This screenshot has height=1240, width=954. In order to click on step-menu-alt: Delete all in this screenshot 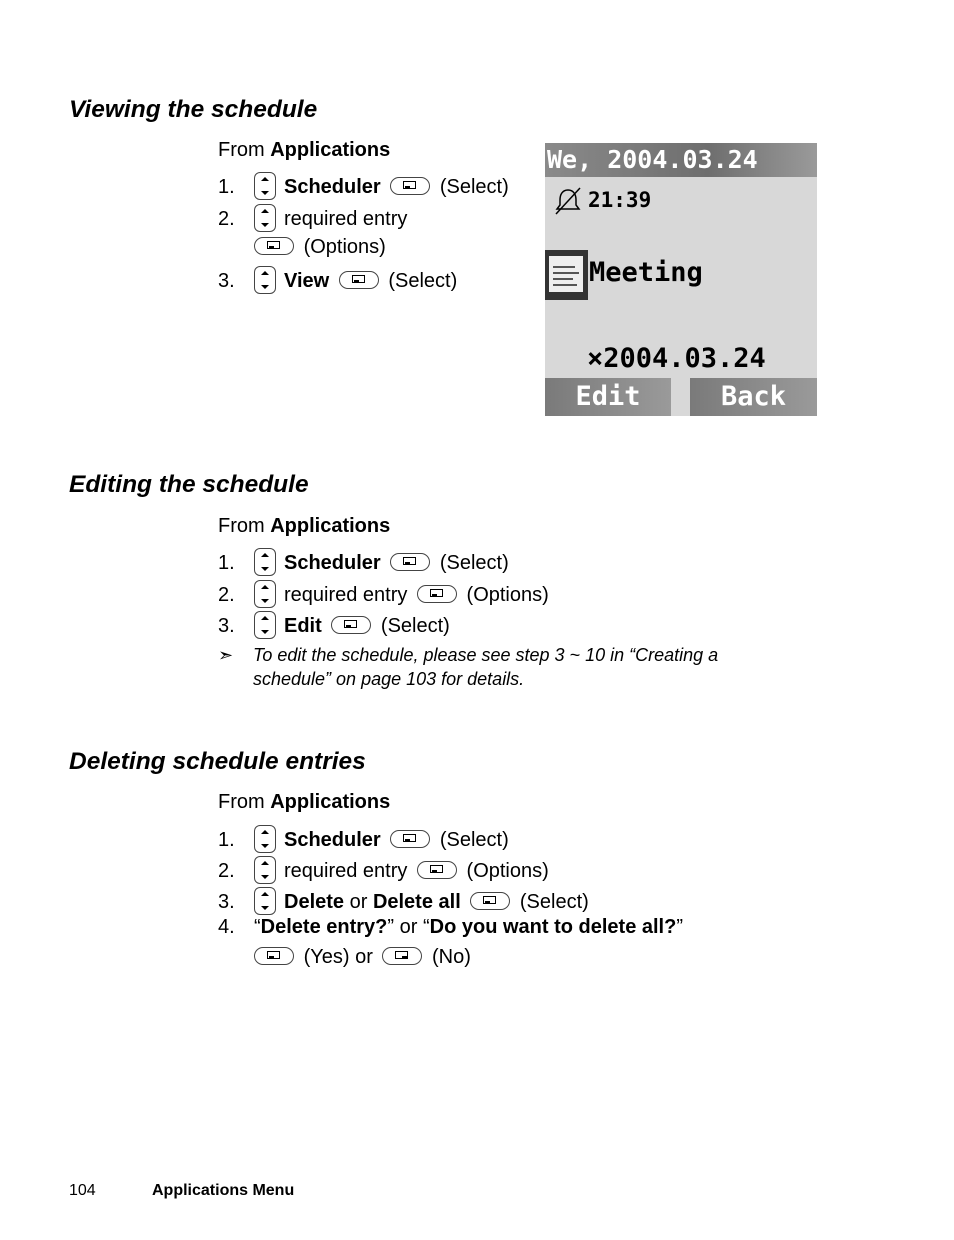, I will do `click(416, 902)`.